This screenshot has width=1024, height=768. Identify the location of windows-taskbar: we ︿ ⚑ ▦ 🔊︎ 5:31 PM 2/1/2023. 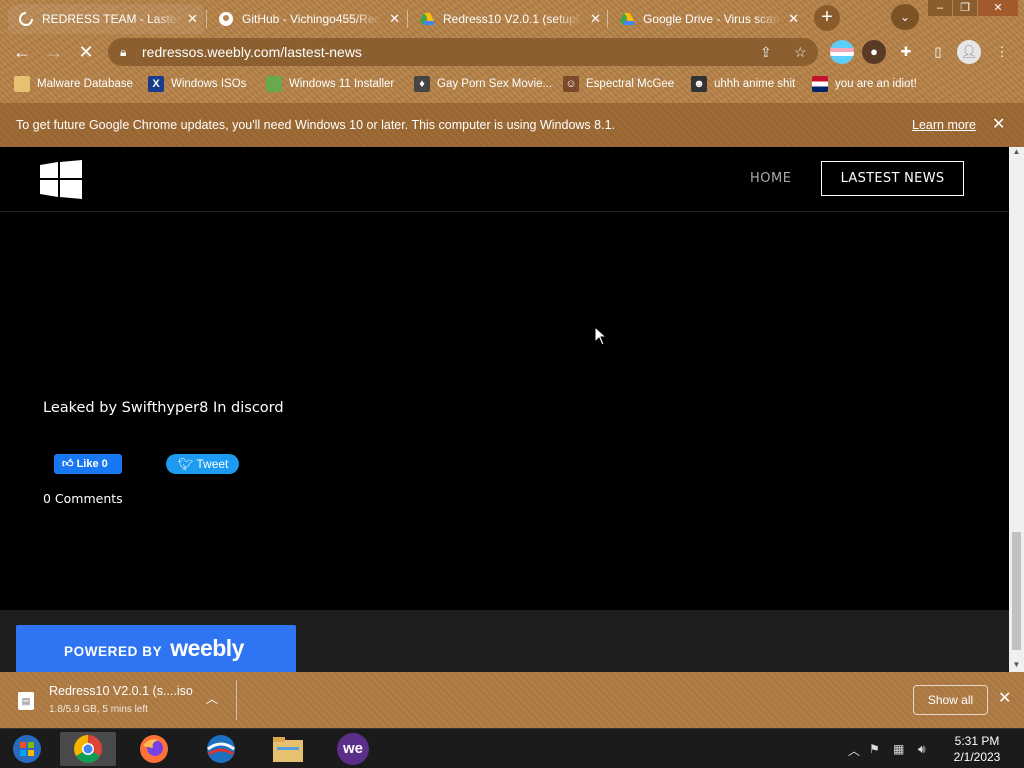
(512, 748).